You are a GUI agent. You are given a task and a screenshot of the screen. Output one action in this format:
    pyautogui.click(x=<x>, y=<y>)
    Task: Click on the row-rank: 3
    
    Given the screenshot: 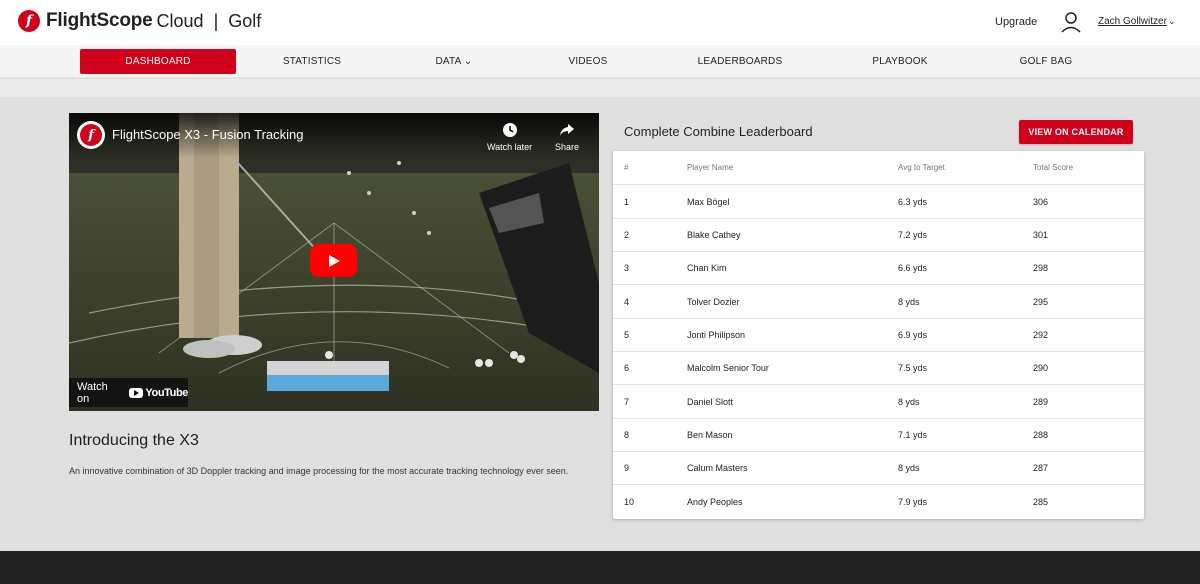 What is the action you would take?
    pyautogui.click(x=627, y=267)
    